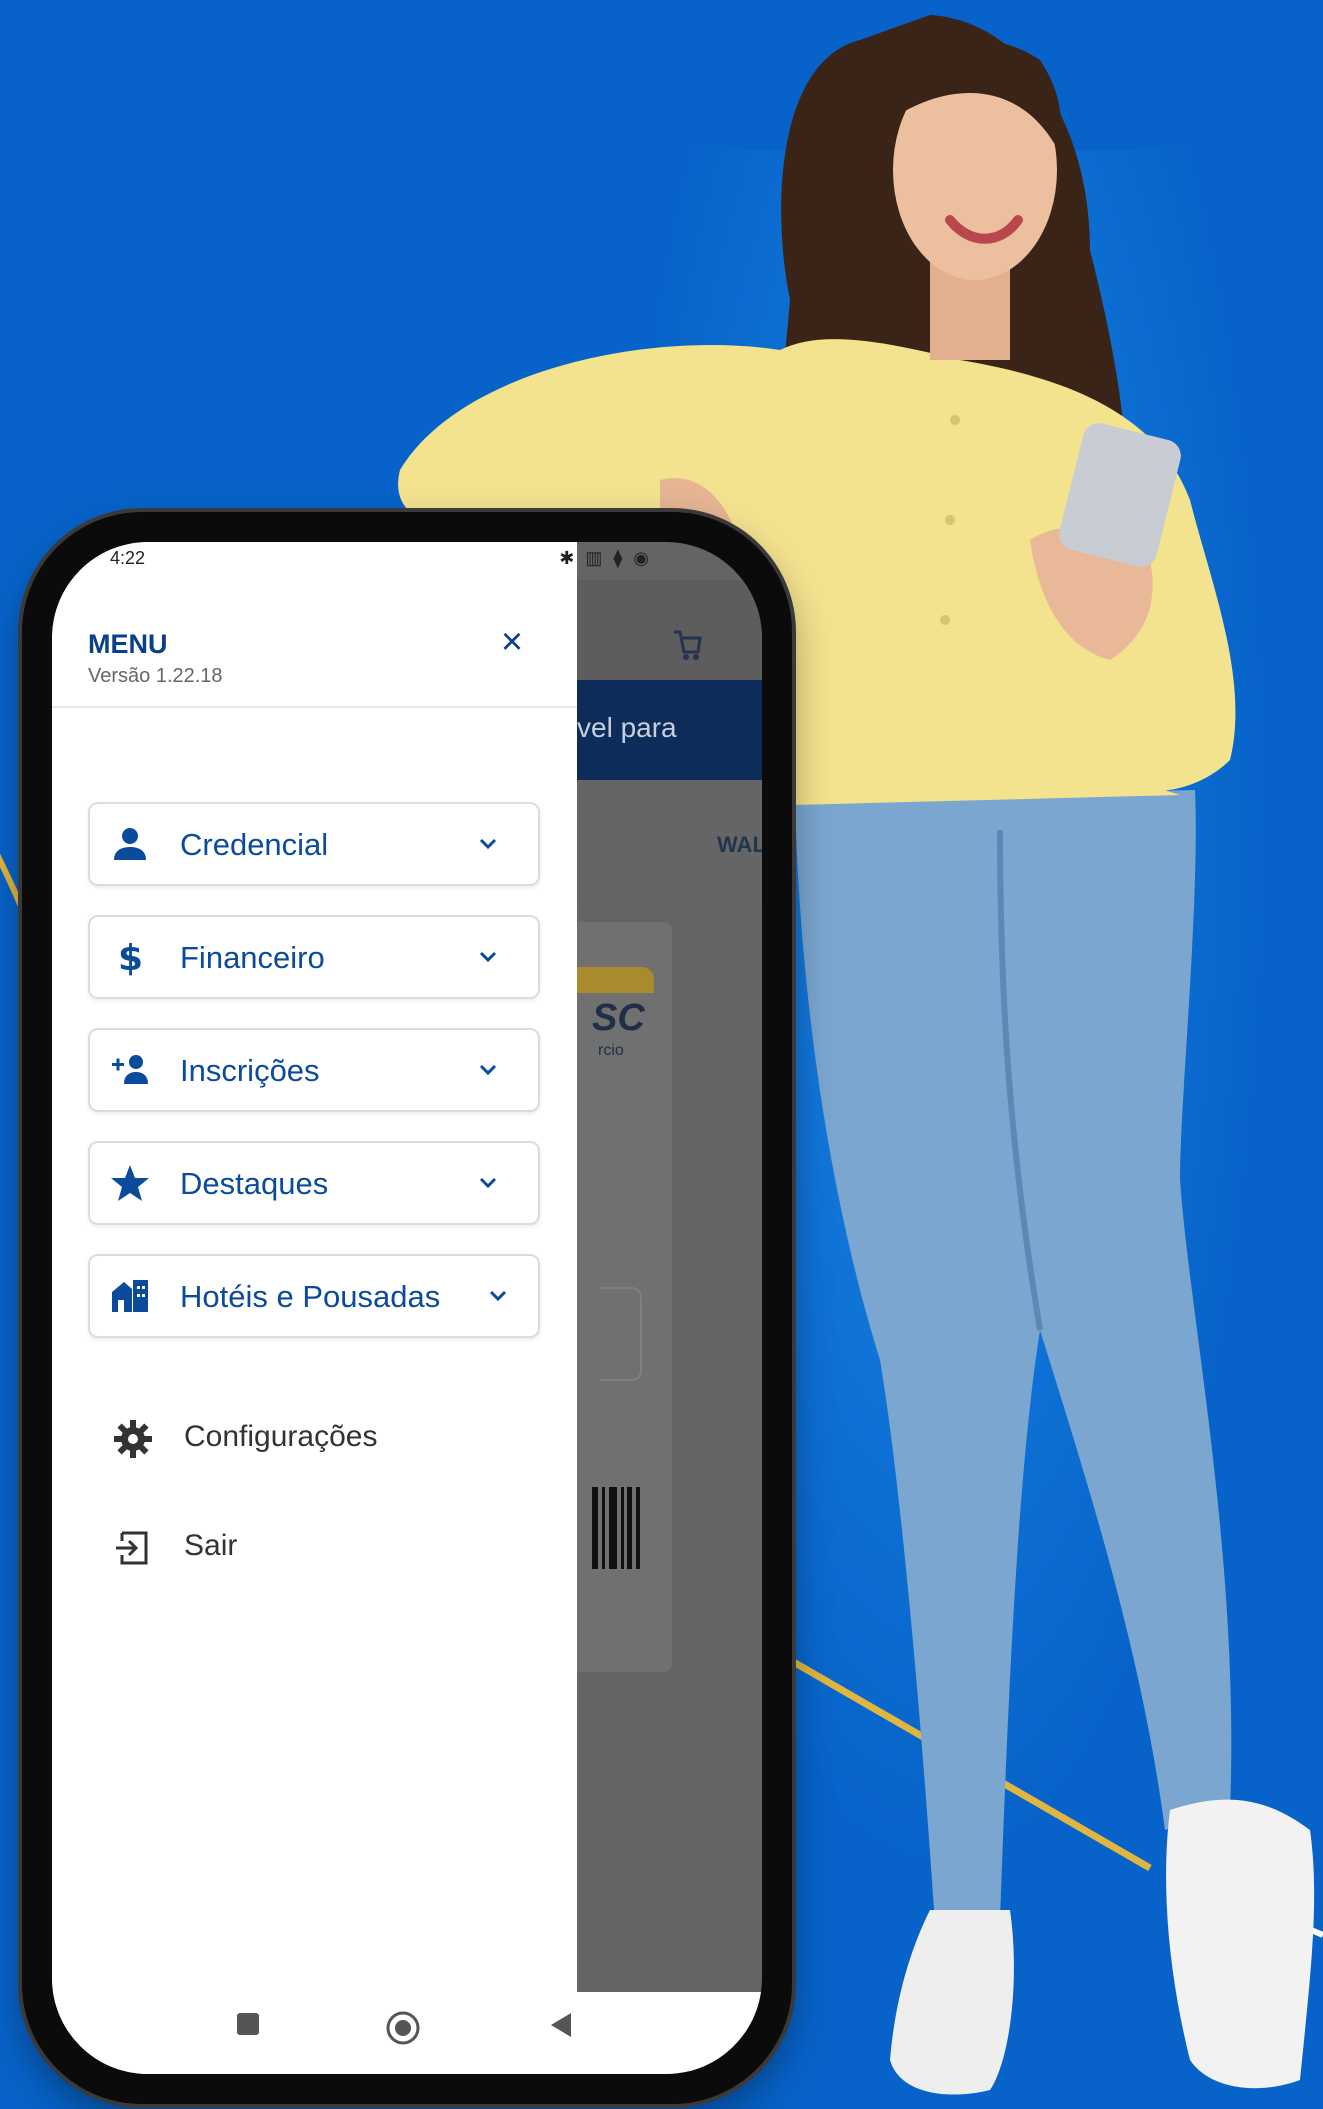  What do you see at coordinates (155, 676) in the screenshot?
I see `app-version: Versão 1.22.18` at bounding box center [155, 676].